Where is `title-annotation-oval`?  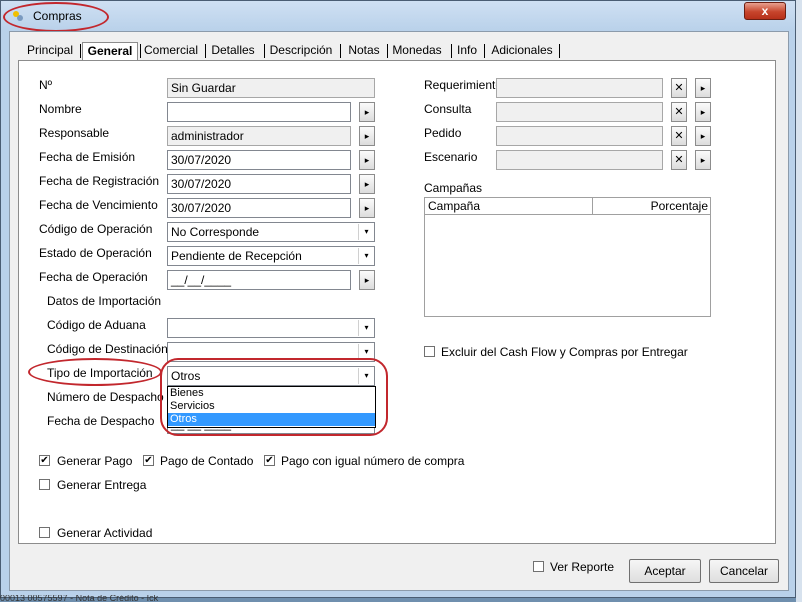
title-annotation-oval is located at coordinates (56, 17).